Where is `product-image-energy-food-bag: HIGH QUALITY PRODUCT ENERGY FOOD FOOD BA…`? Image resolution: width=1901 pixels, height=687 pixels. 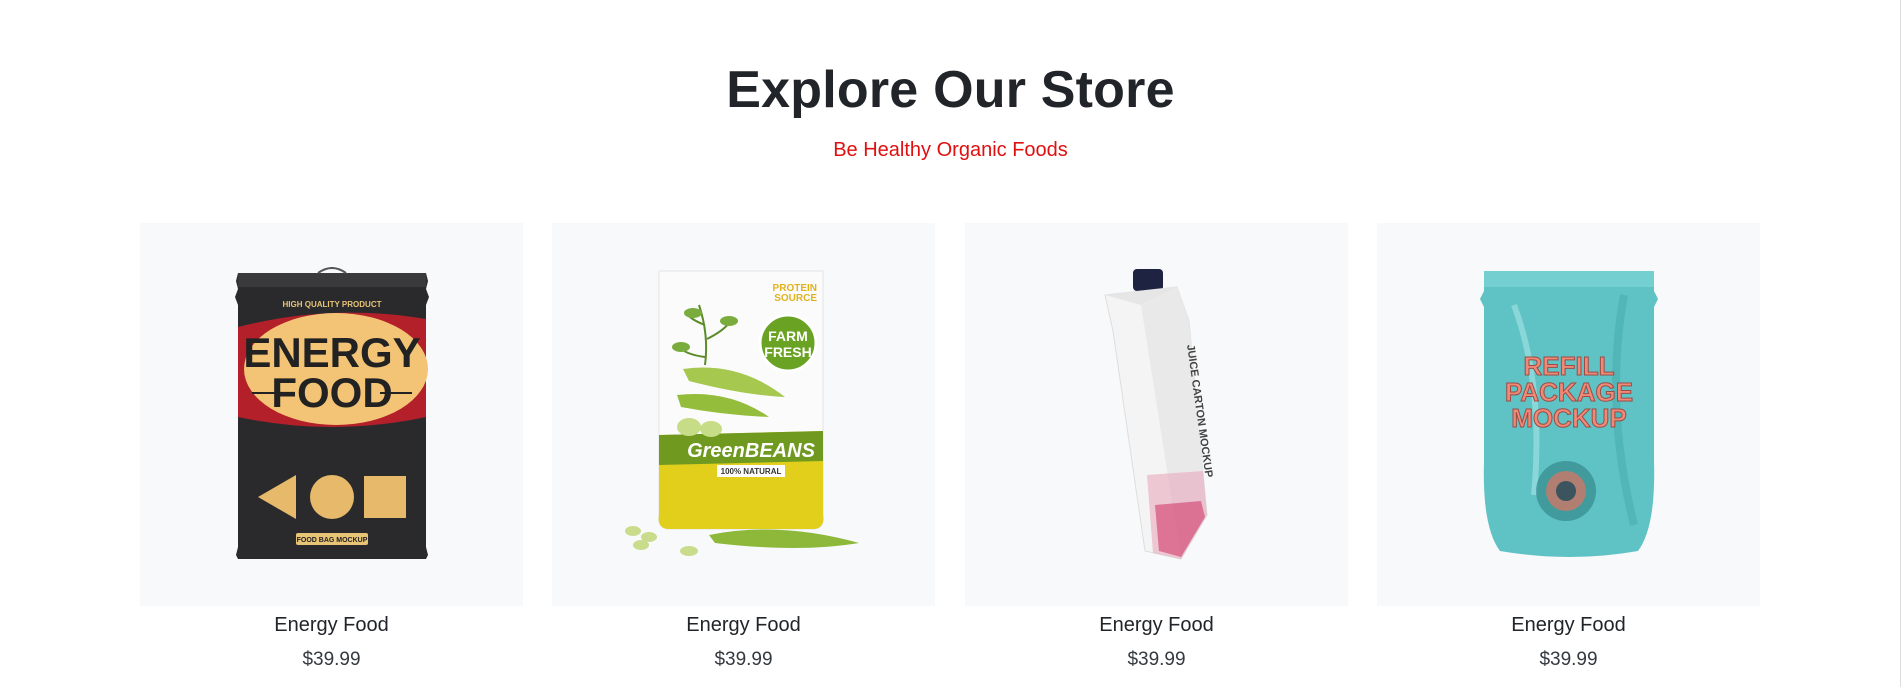
product-image-energy-food-bag: HIGH QUALITY PRODUCT ENERGY FOOD FOOD BA… is located at coordinates (331, 414).